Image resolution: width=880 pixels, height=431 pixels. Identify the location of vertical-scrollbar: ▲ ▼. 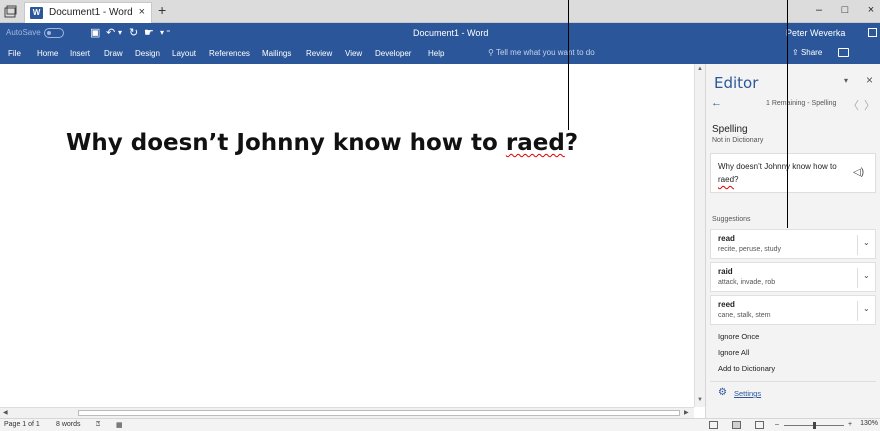
(699, 235).